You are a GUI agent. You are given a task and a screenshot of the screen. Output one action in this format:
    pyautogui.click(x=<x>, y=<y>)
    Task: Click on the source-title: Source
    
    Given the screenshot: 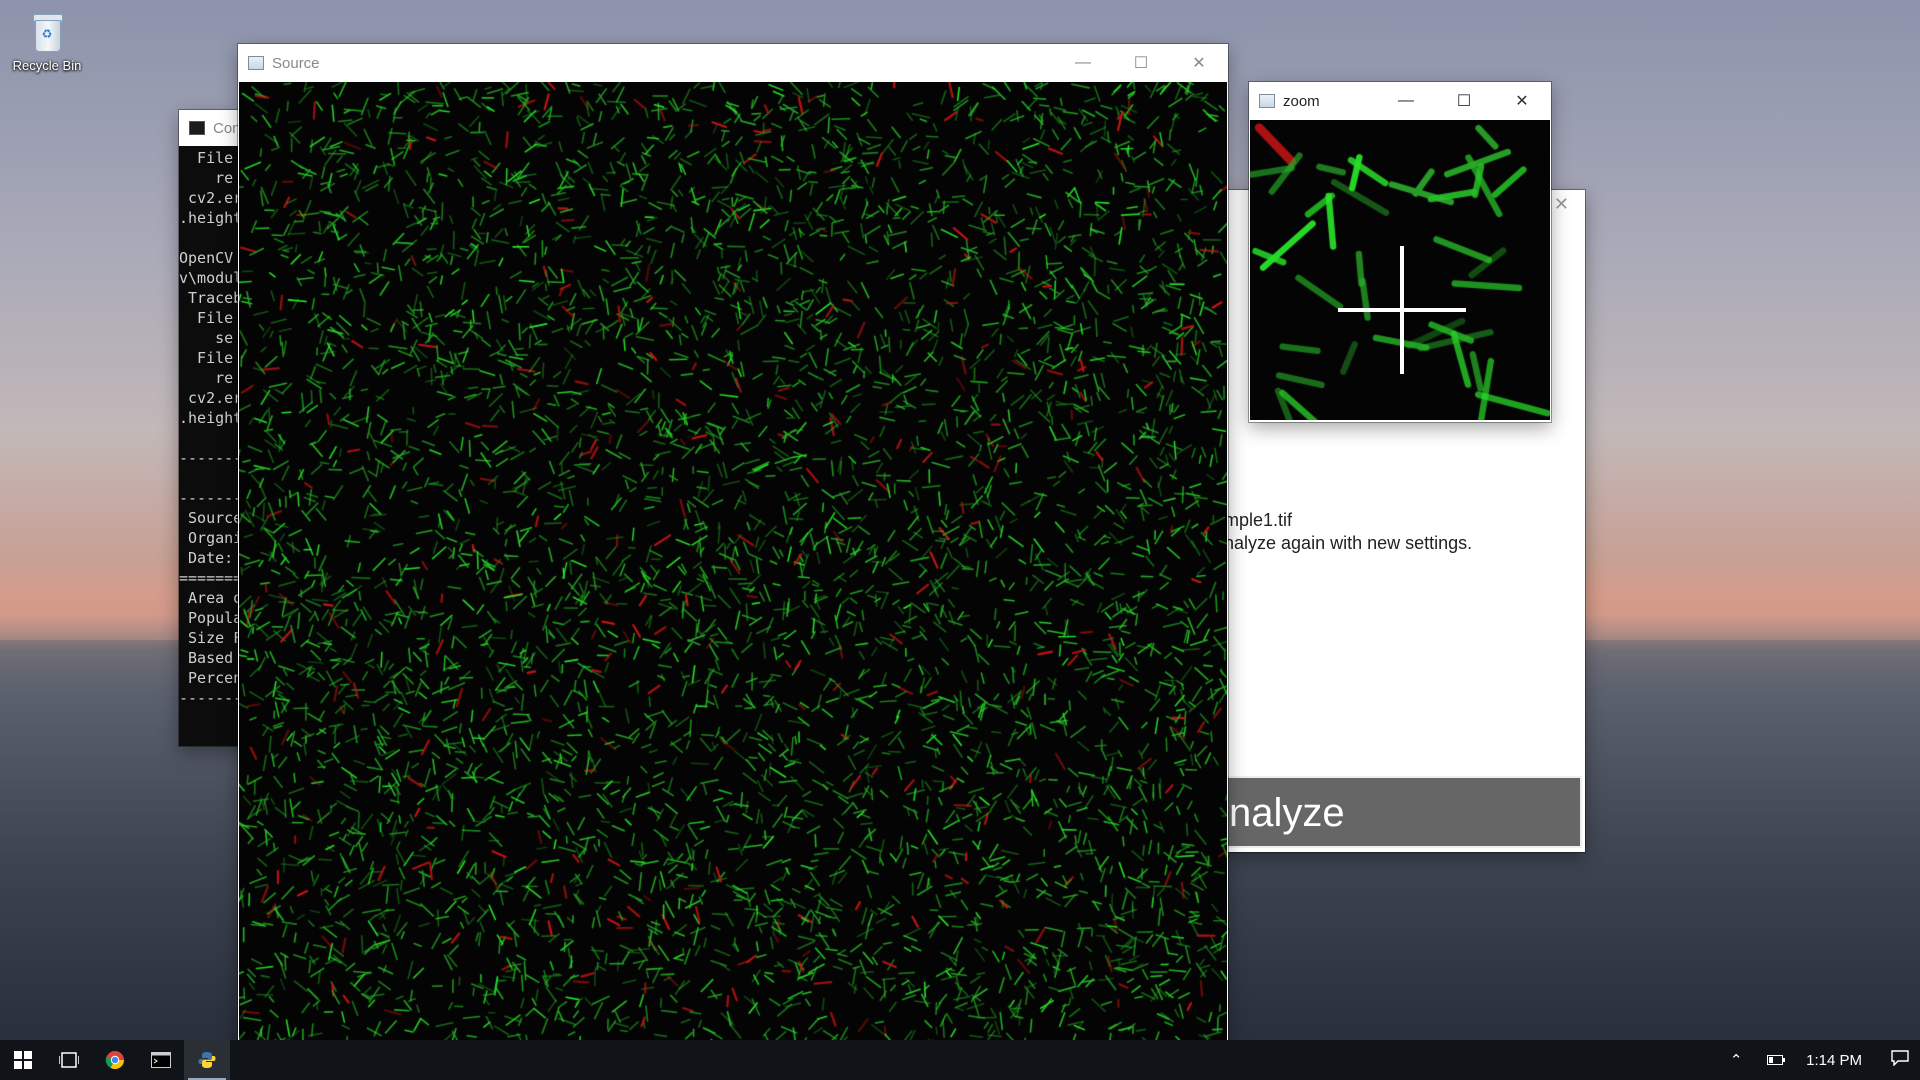 What is the action you would take?
    pyautogui.click(x=296, y=63)
    